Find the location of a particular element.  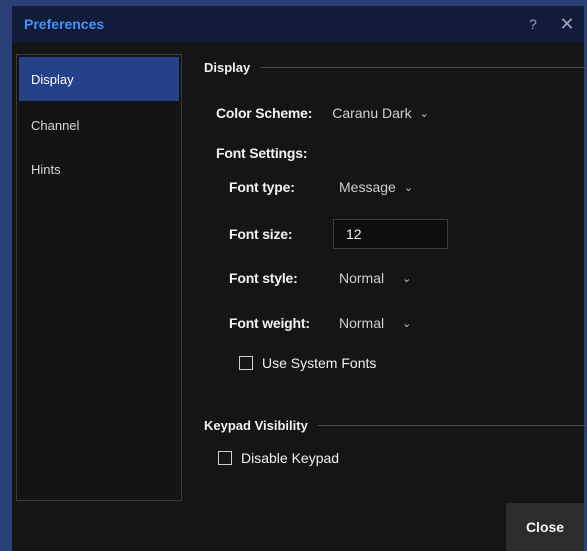

font-weight-value: Normal is located at coordinates (362, 323).